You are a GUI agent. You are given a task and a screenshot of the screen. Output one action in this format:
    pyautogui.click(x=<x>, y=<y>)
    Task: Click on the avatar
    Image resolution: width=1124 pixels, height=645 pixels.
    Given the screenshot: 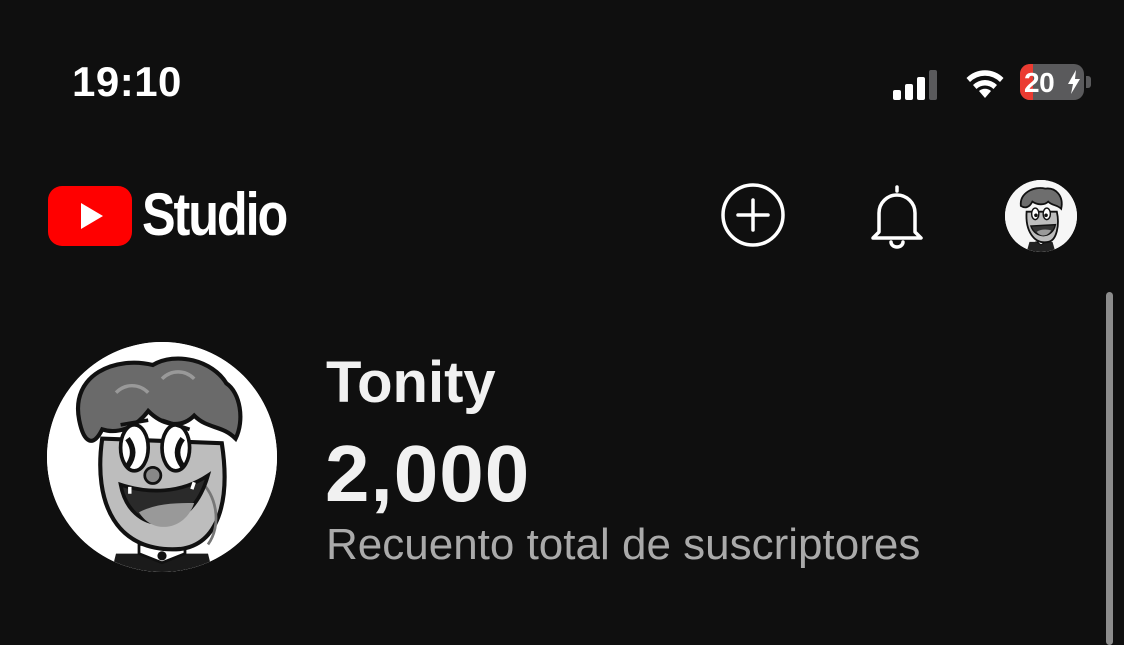 What is the action you would take?
    pyautogui.click(x=1041, y=216)
    